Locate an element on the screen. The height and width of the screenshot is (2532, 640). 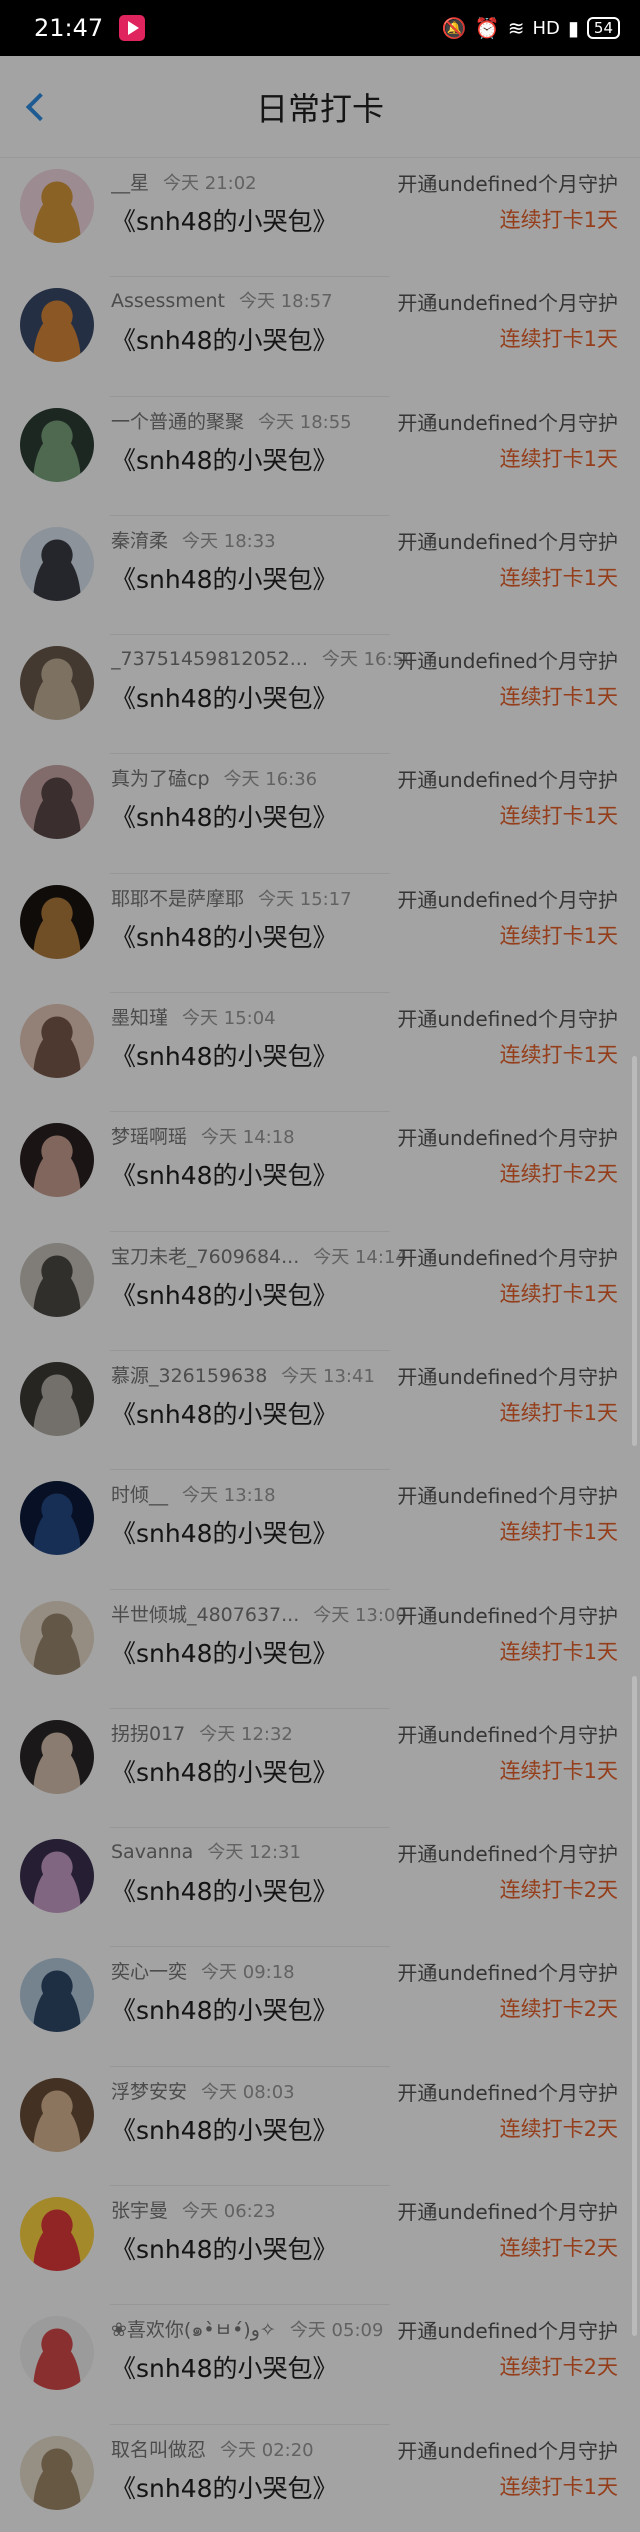
user-line: 宝刀未老_7609684... 今天 14:14 is located at coordinates (259, 1255).